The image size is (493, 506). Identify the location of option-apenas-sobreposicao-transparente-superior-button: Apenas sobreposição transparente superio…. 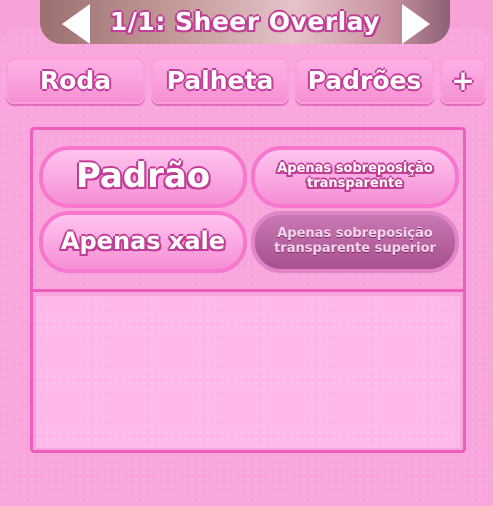
(355, 242).